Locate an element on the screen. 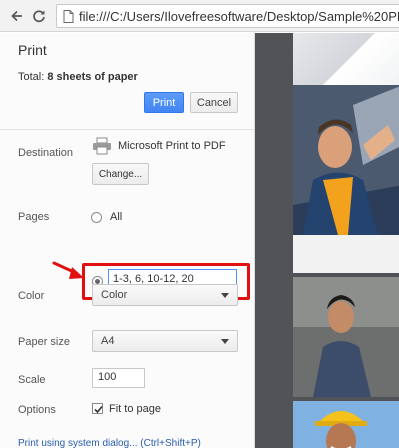  color-select-value: Color is located at coordinates (114, 295).